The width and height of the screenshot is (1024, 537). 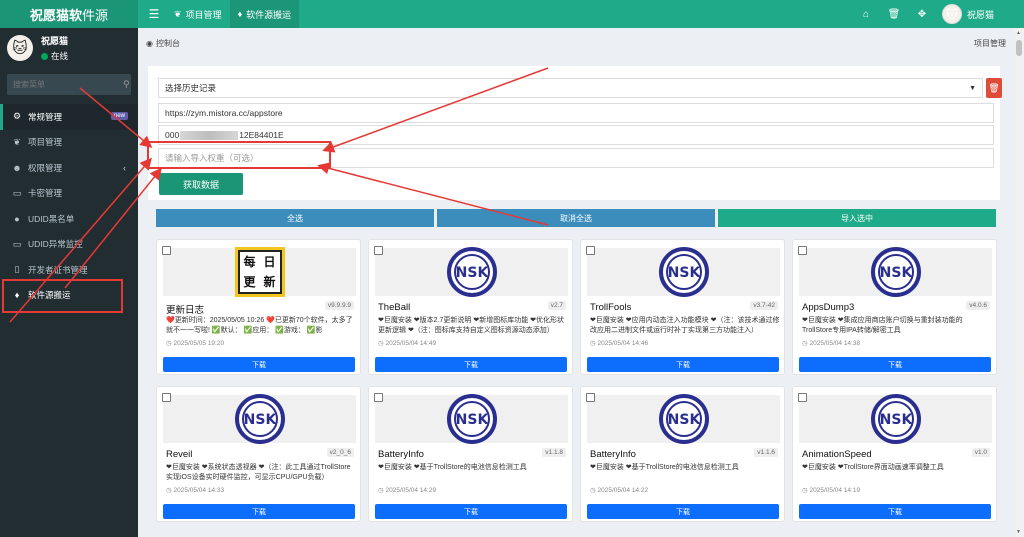 I want to click on app-version-badge: v1.0, so click(x=980, y=452).